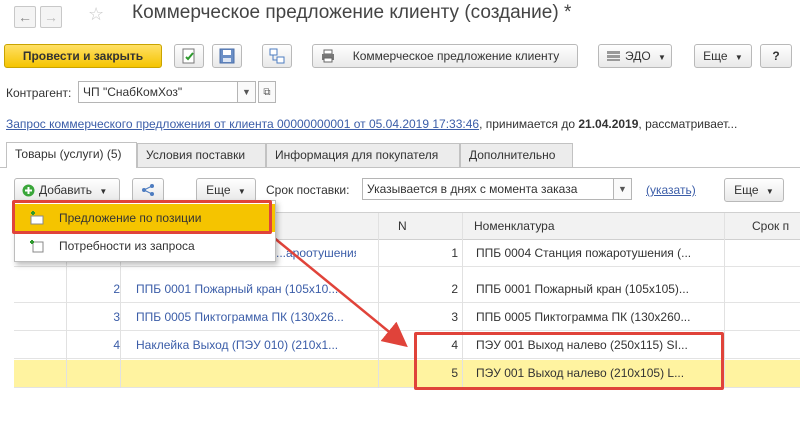 This screenshot has width=800, height=435. What do you see at coordinates (37, 246) in the screenshot?
I see `request-needs-icon` at bounding box center [37, 246].